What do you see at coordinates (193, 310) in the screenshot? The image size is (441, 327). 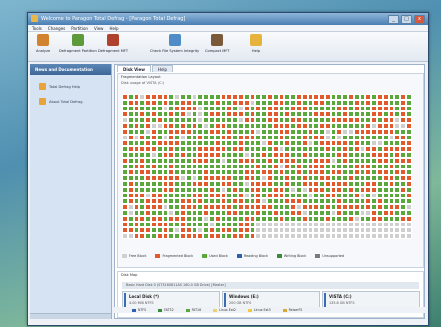 I see `fs-legend-fat16: FAT16` at bounding box center [193, 310].